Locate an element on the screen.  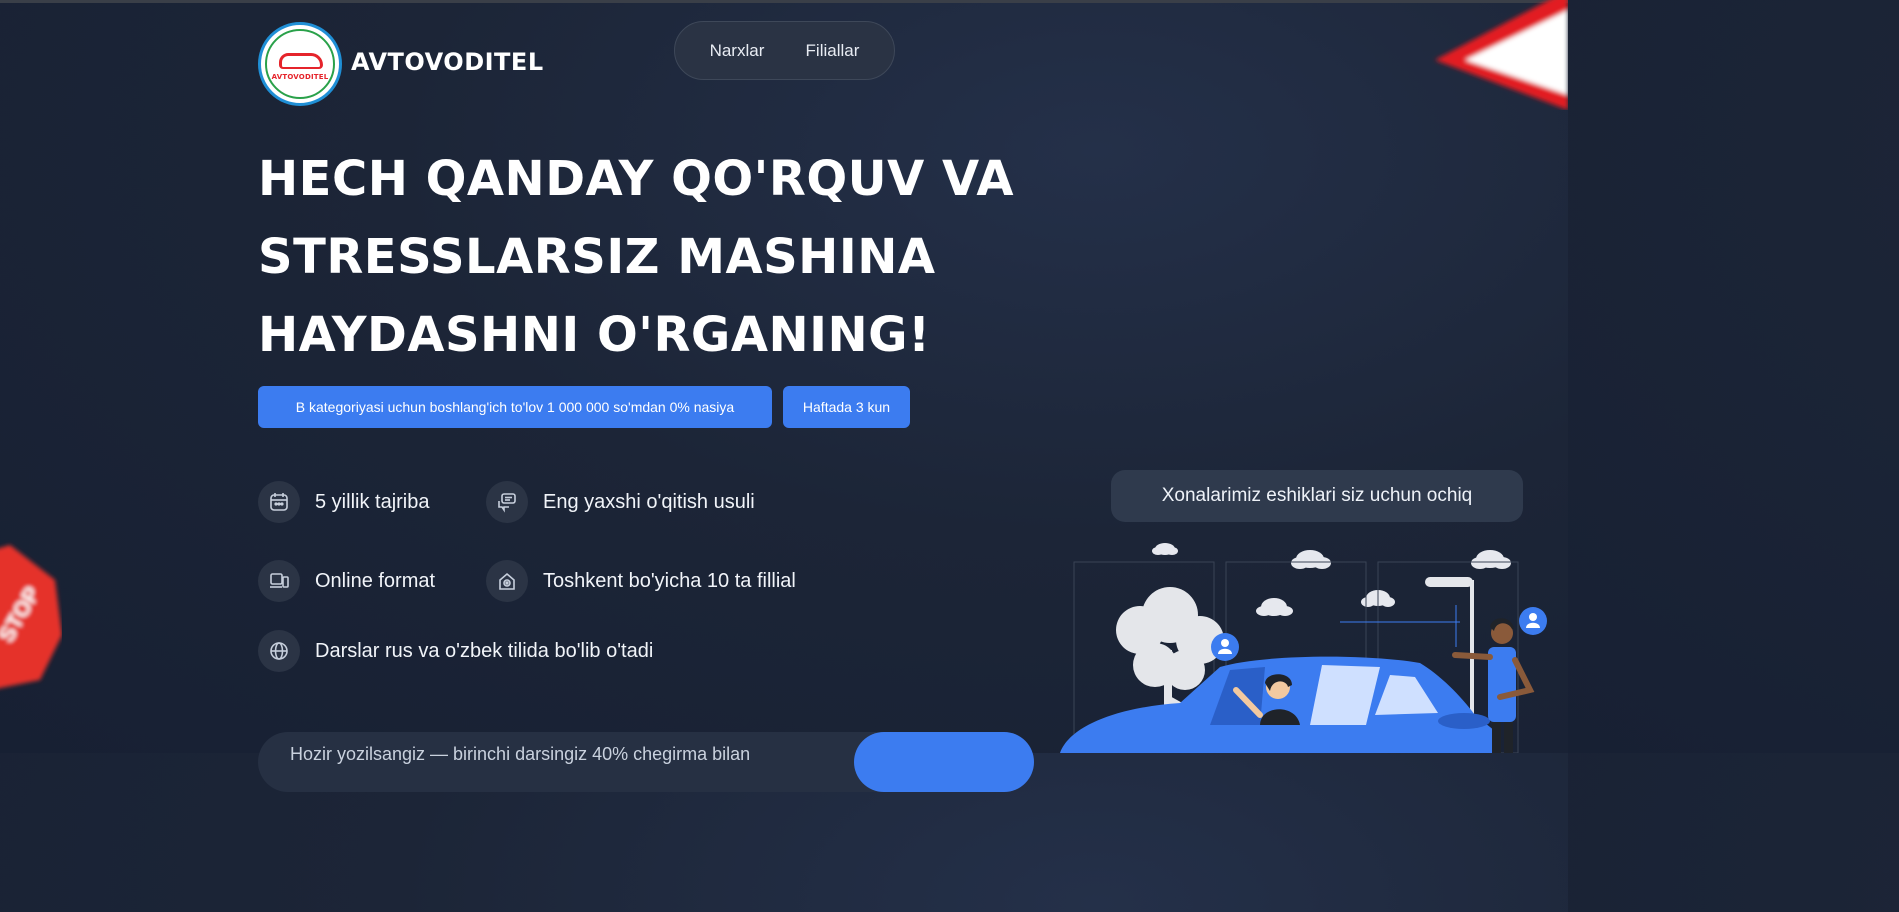
calendar-icon is located at coordinates (279, 502).